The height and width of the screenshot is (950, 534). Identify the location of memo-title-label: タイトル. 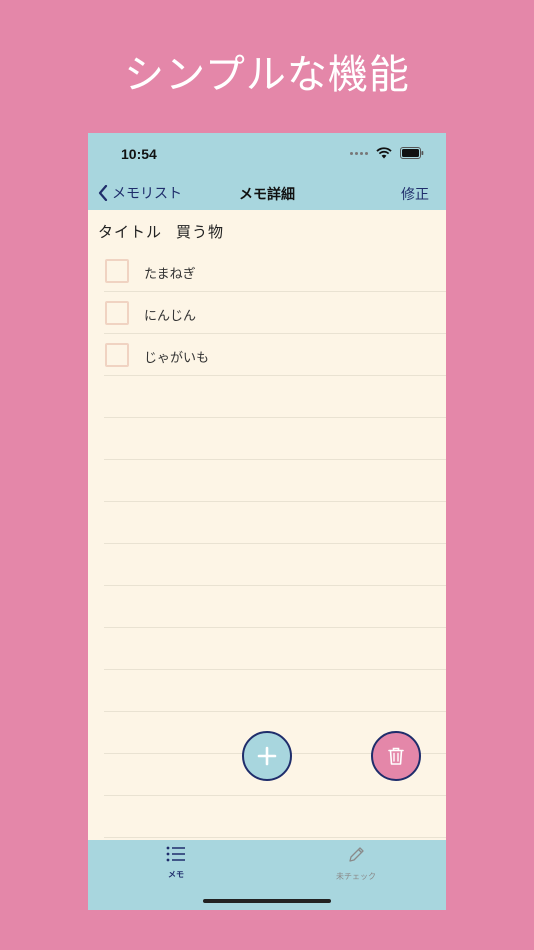
(130, 232).